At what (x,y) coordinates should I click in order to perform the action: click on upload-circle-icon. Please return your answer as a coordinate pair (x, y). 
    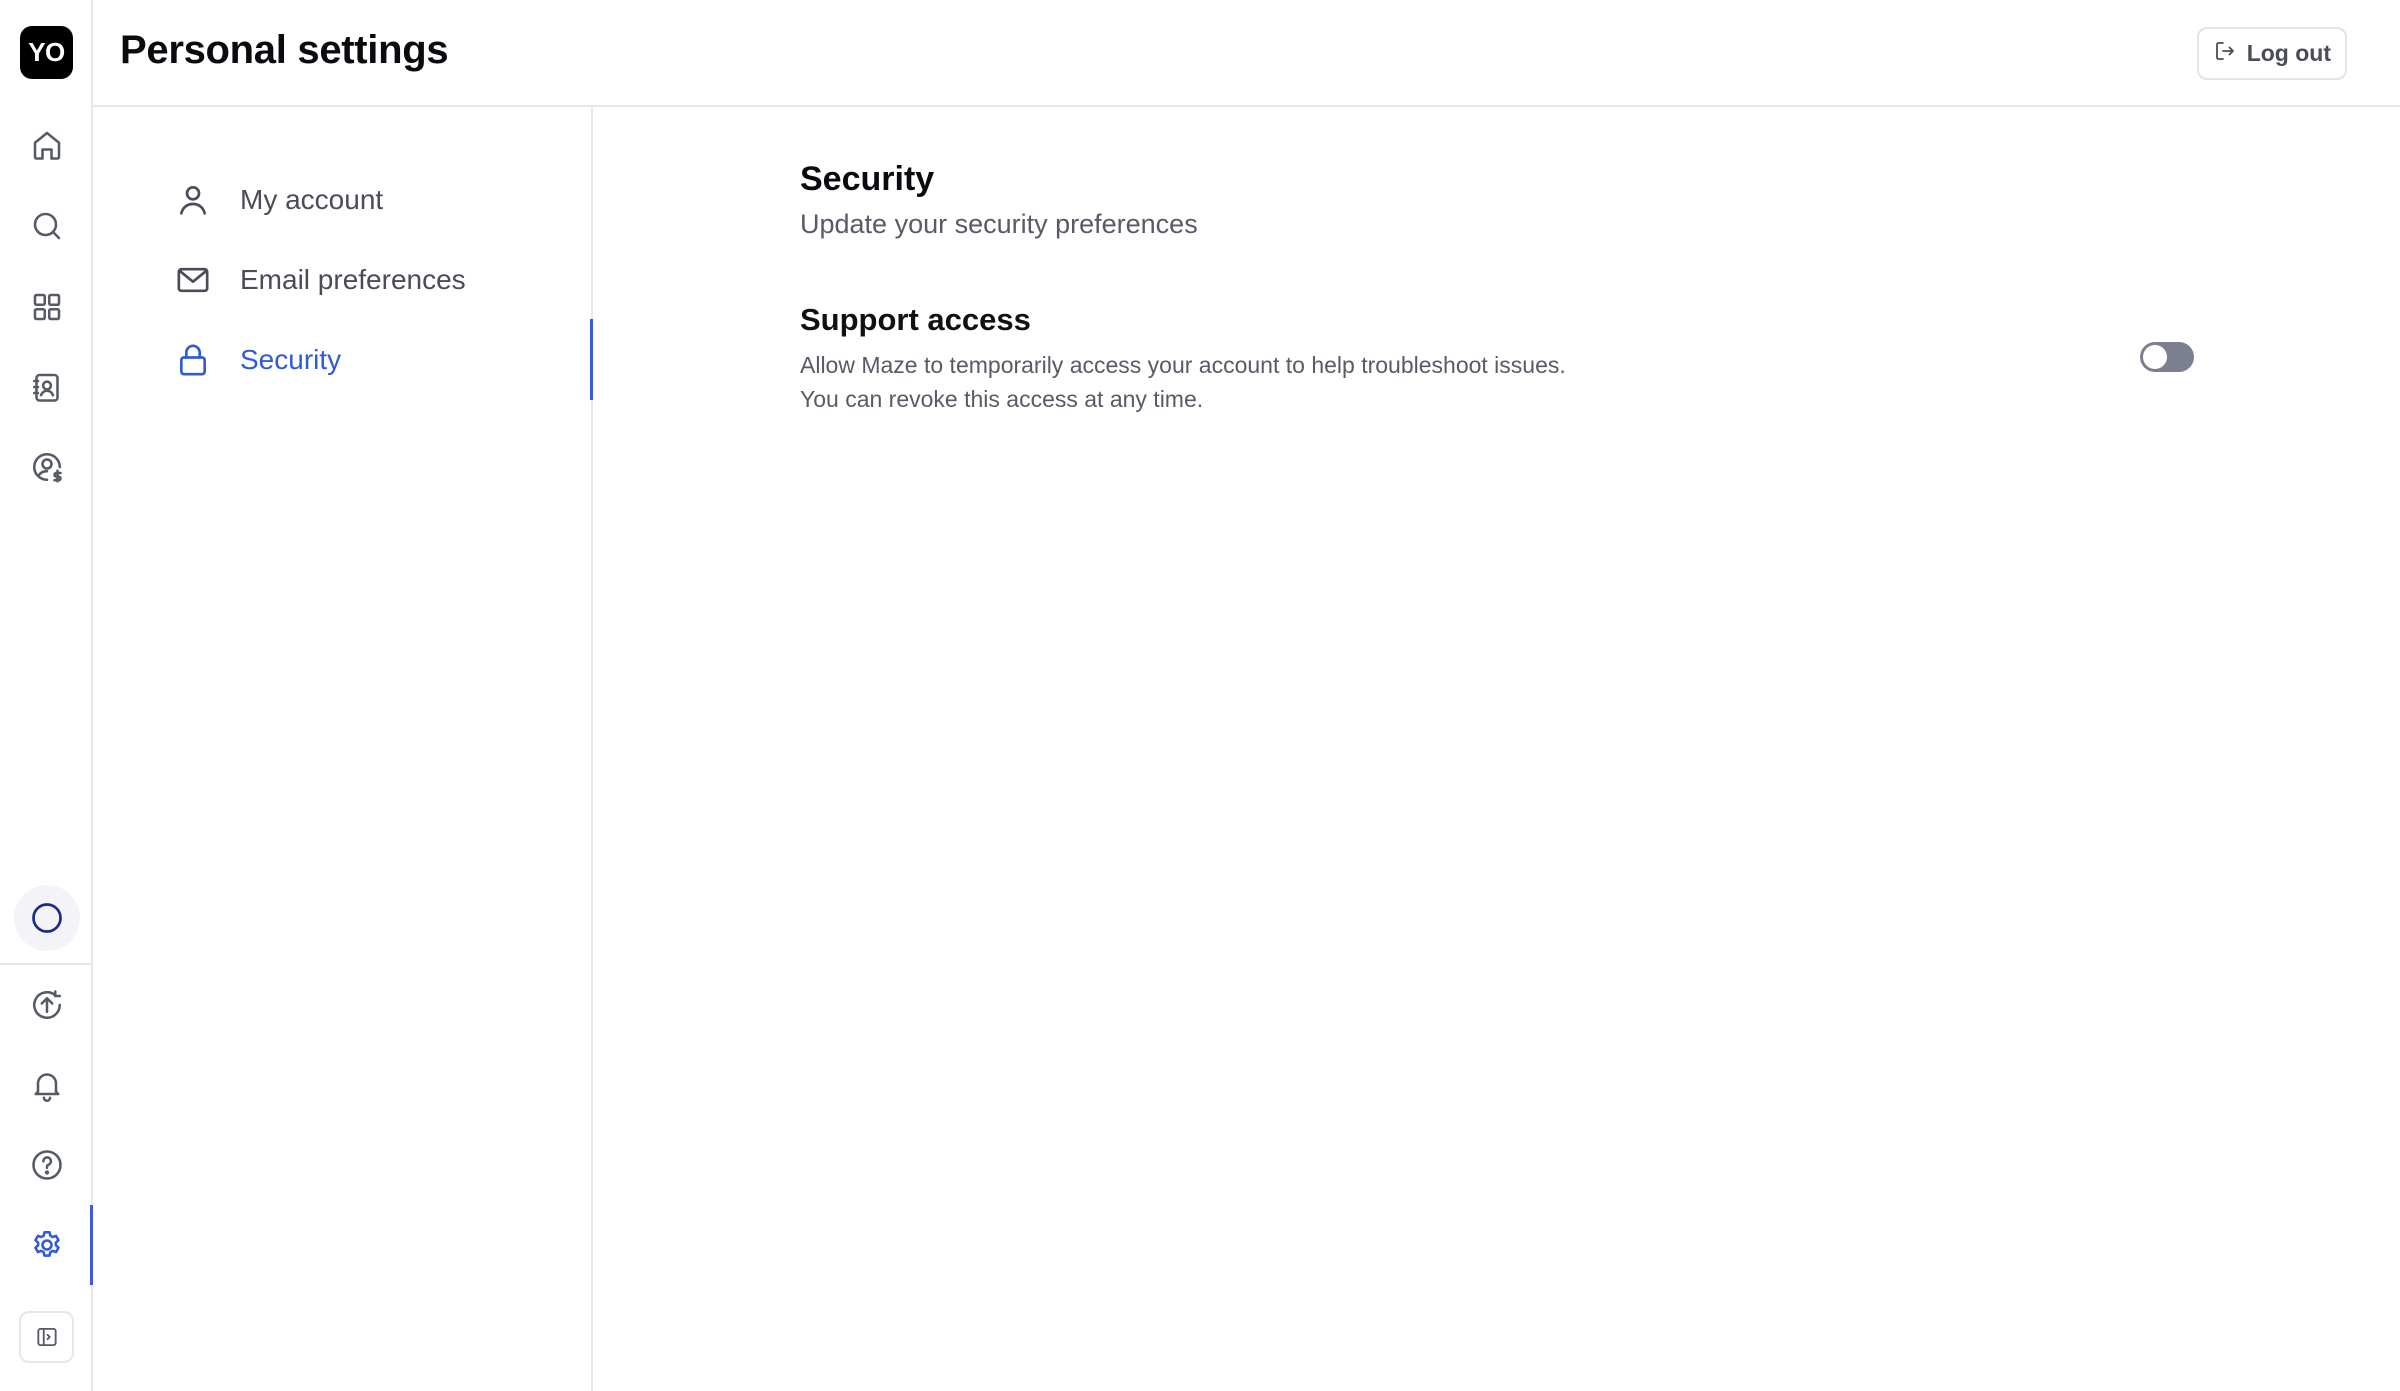
    Looking at the image, I should click on (47, 1005).